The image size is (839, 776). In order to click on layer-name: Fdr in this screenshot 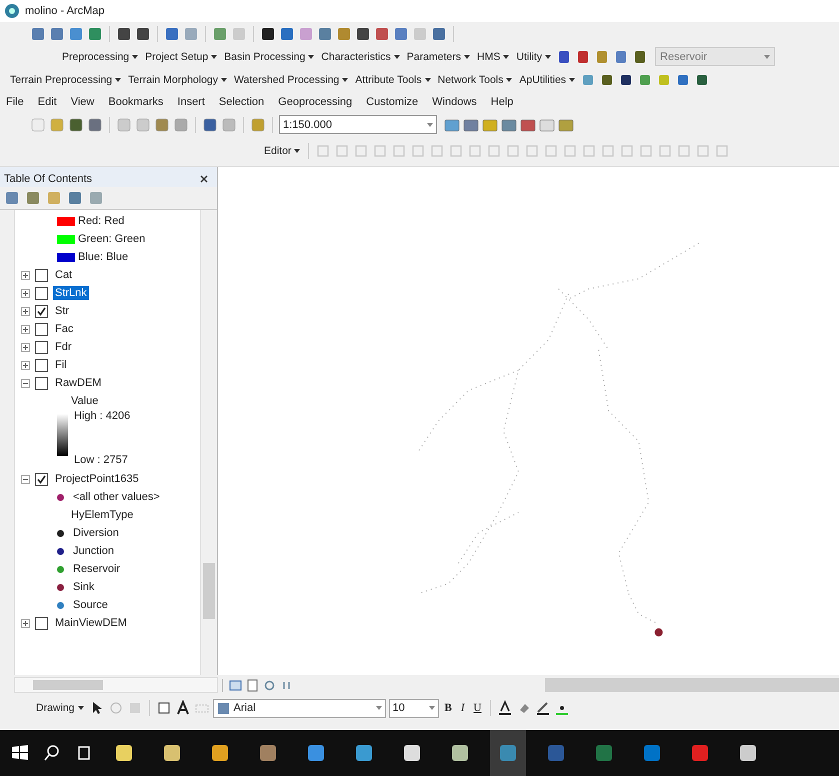, I will do `click(63, 347)`.